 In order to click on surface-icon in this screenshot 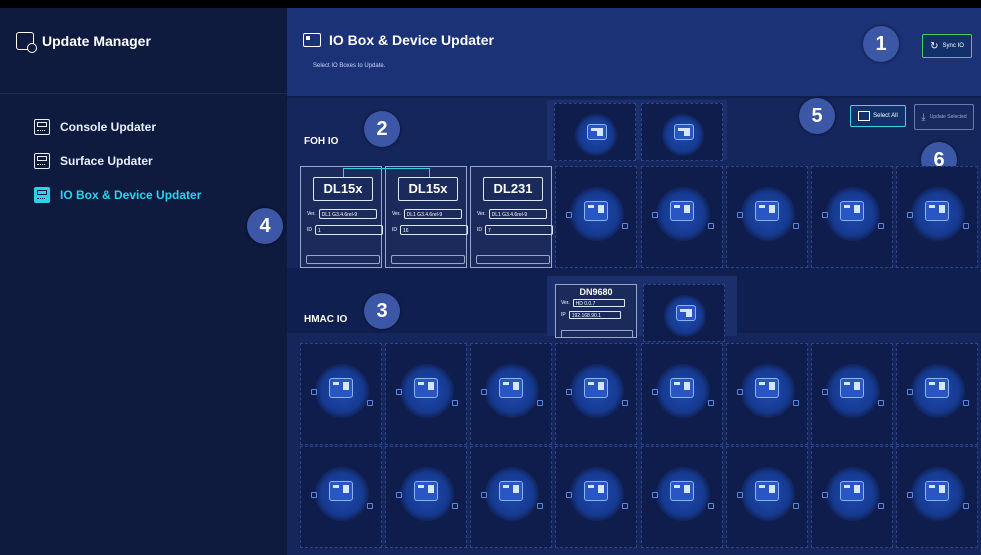, I will do `click(42, 161)`.